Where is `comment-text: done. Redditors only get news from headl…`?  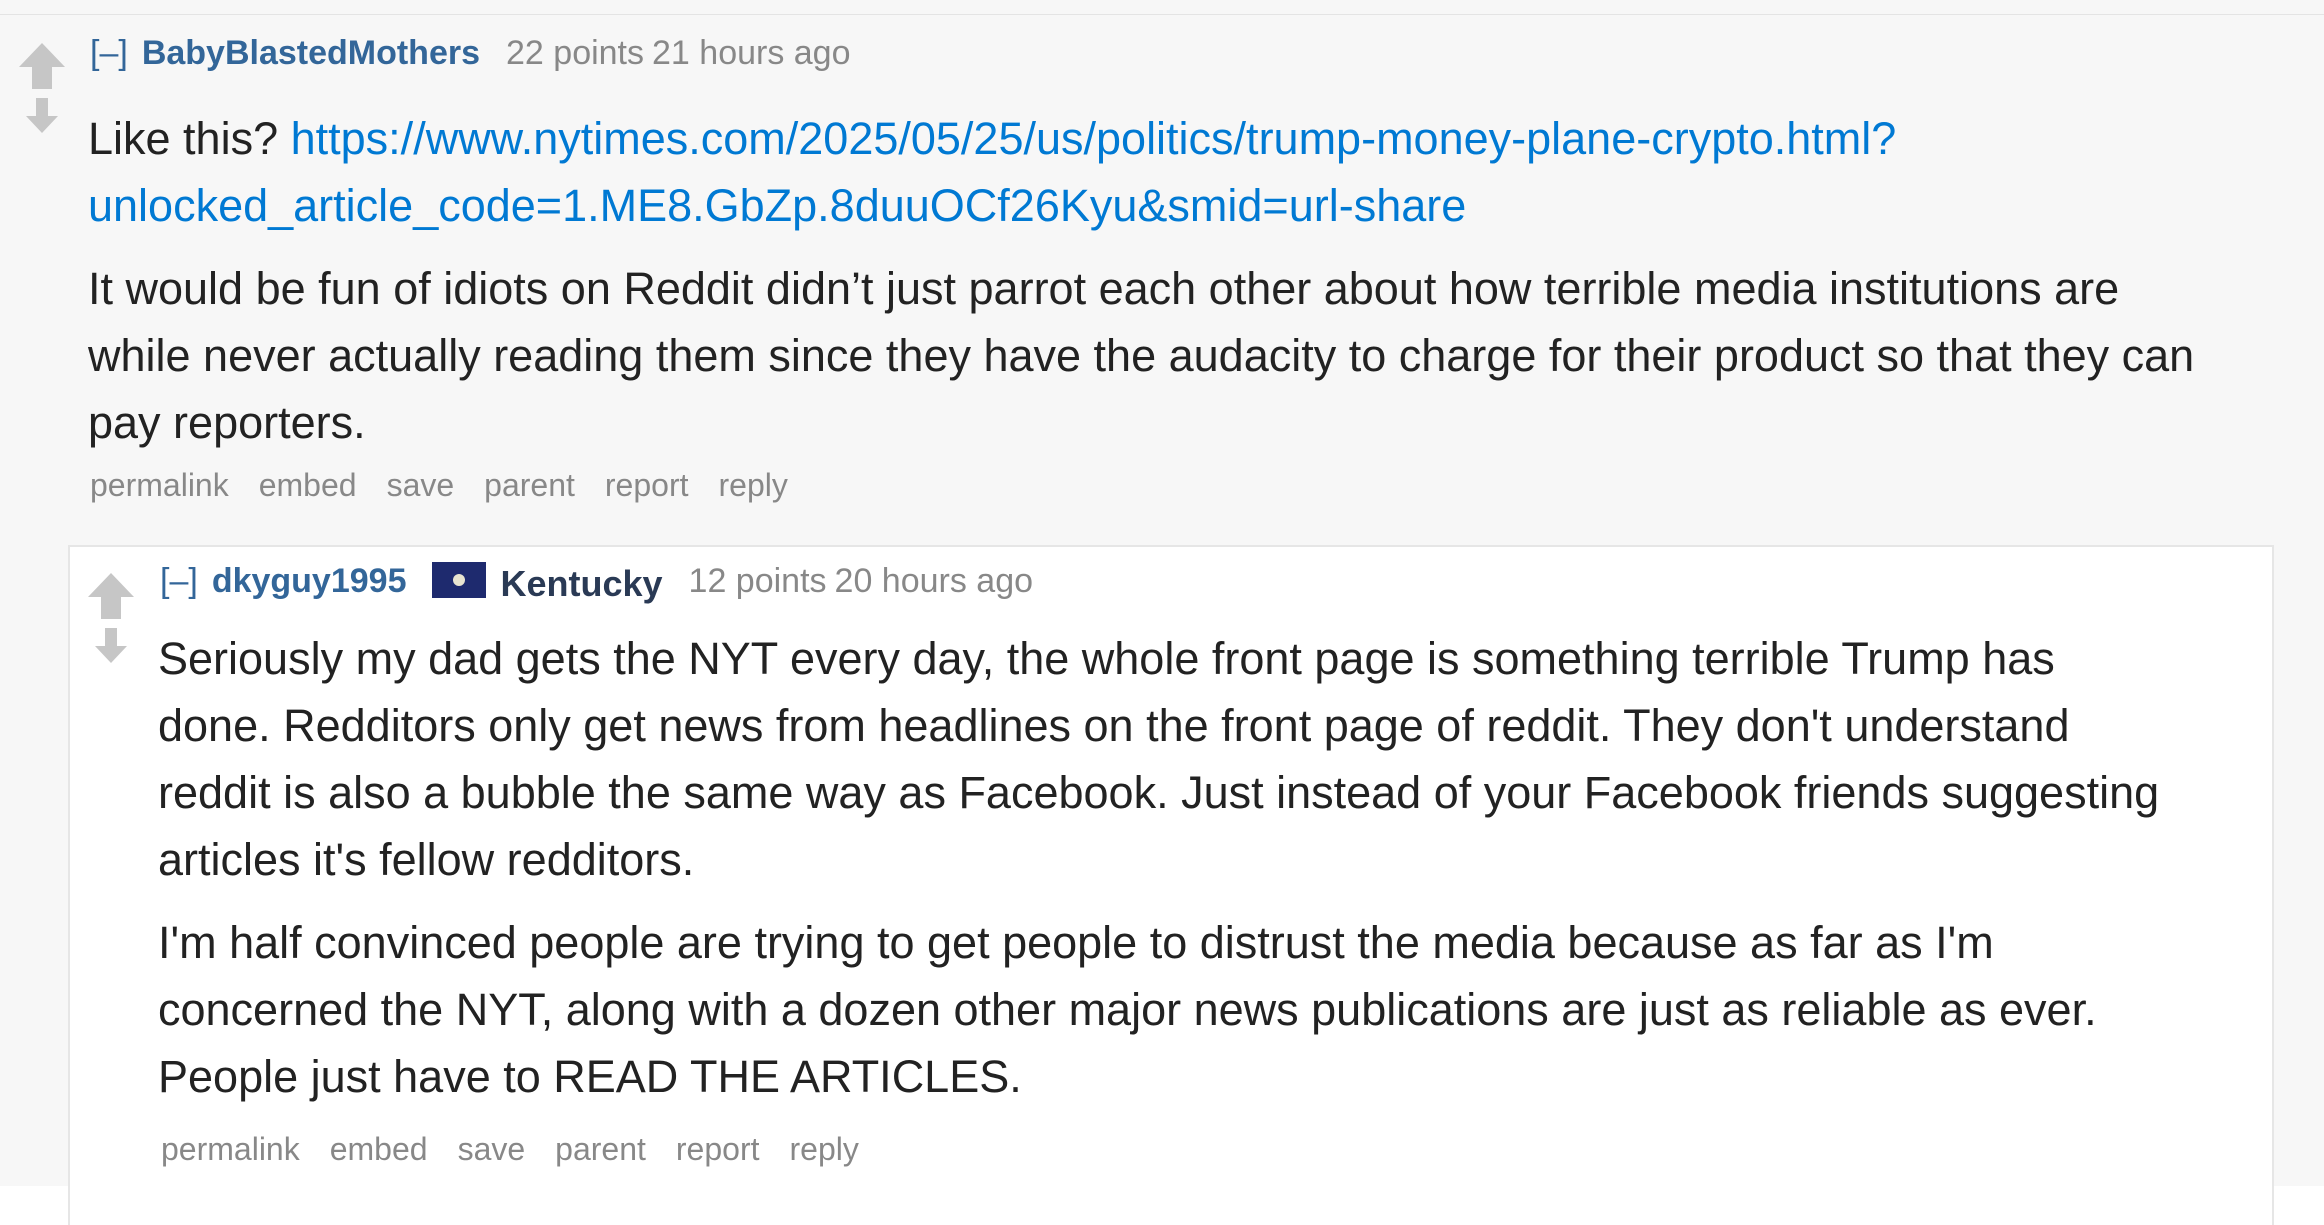
comment-text: done. Redditors only get news from headl… is located at coordinates (1114, 725).